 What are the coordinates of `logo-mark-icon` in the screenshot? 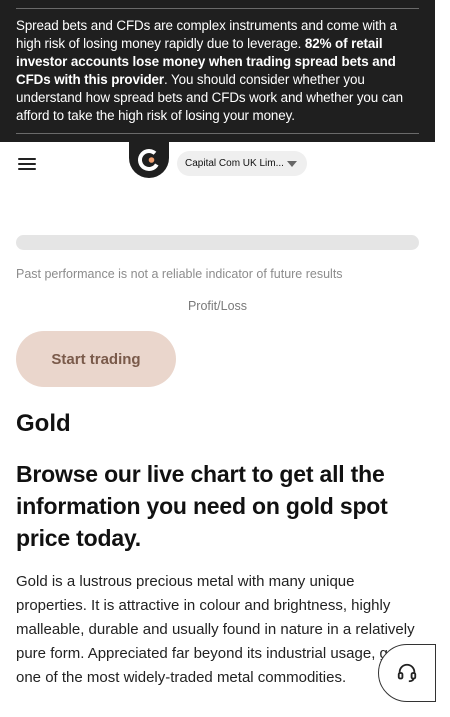 It's located at (149, 160).